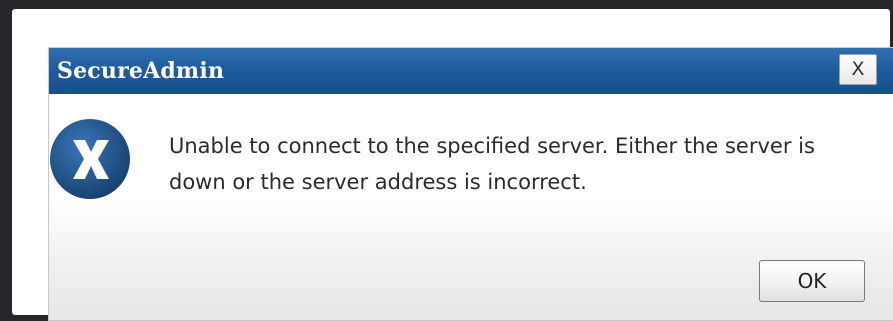 Image resolution: width=893 pixels, height=321 pixels. I want to click on error-x-icon, so click(90, 159).